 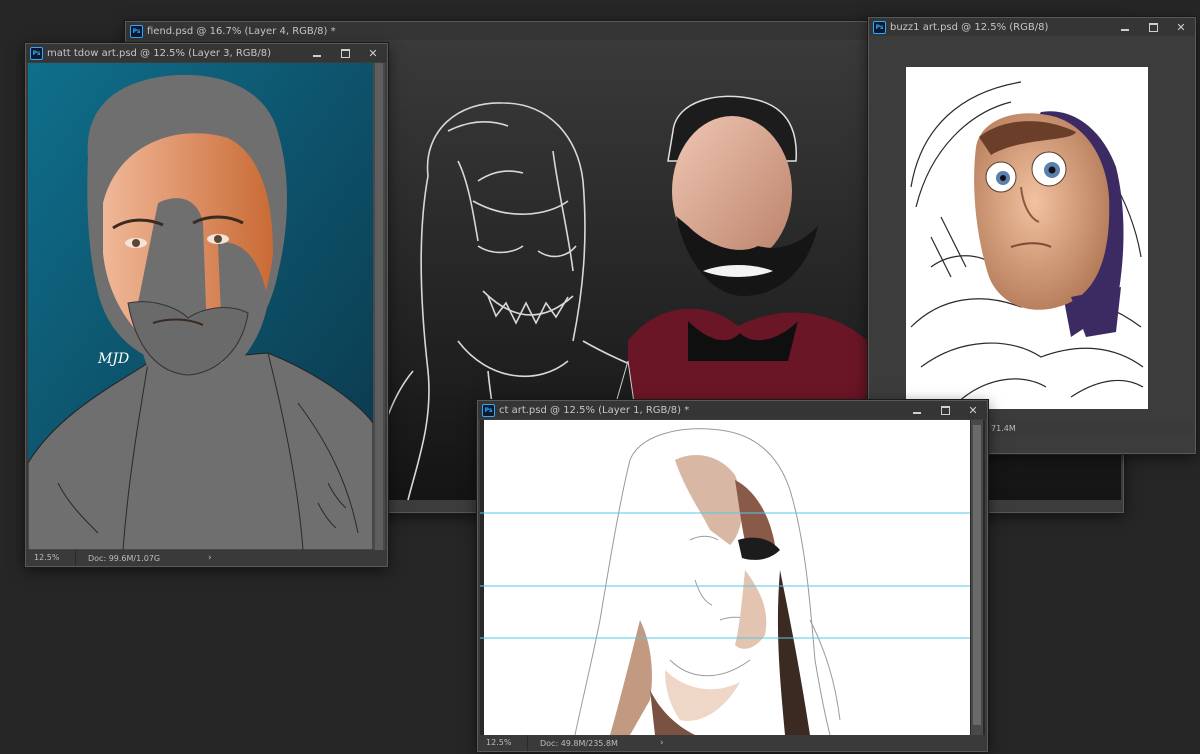 I want to click on artist-signature: MJD, so click(x=113, y=359).